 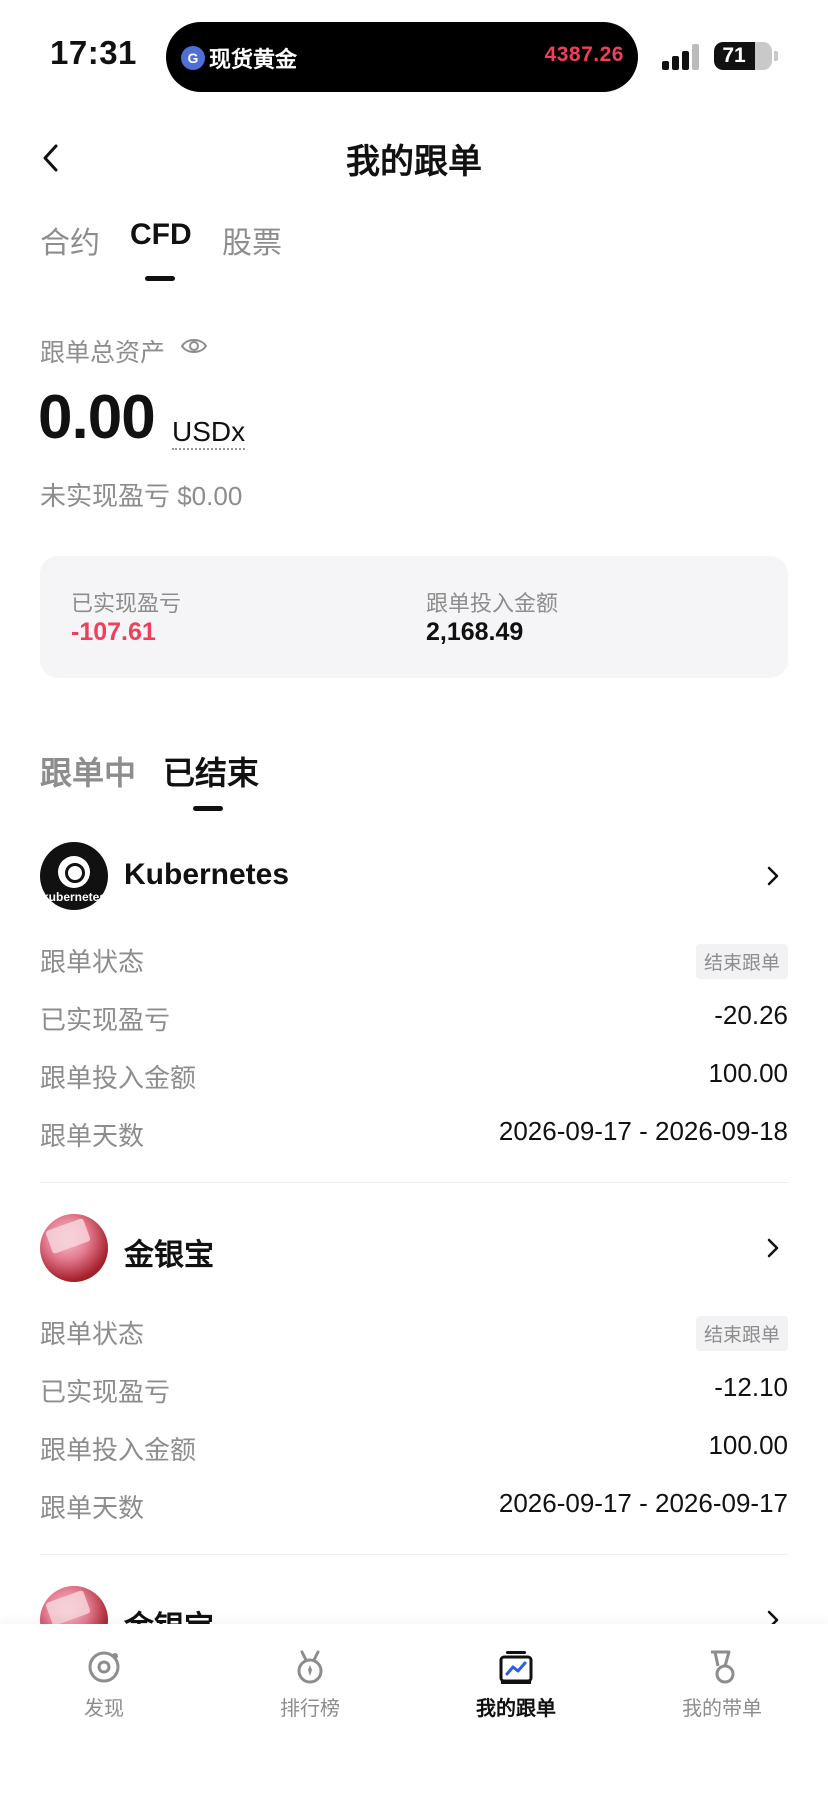 I want to click on status-time: 17:31, so click(x=93, y=52).